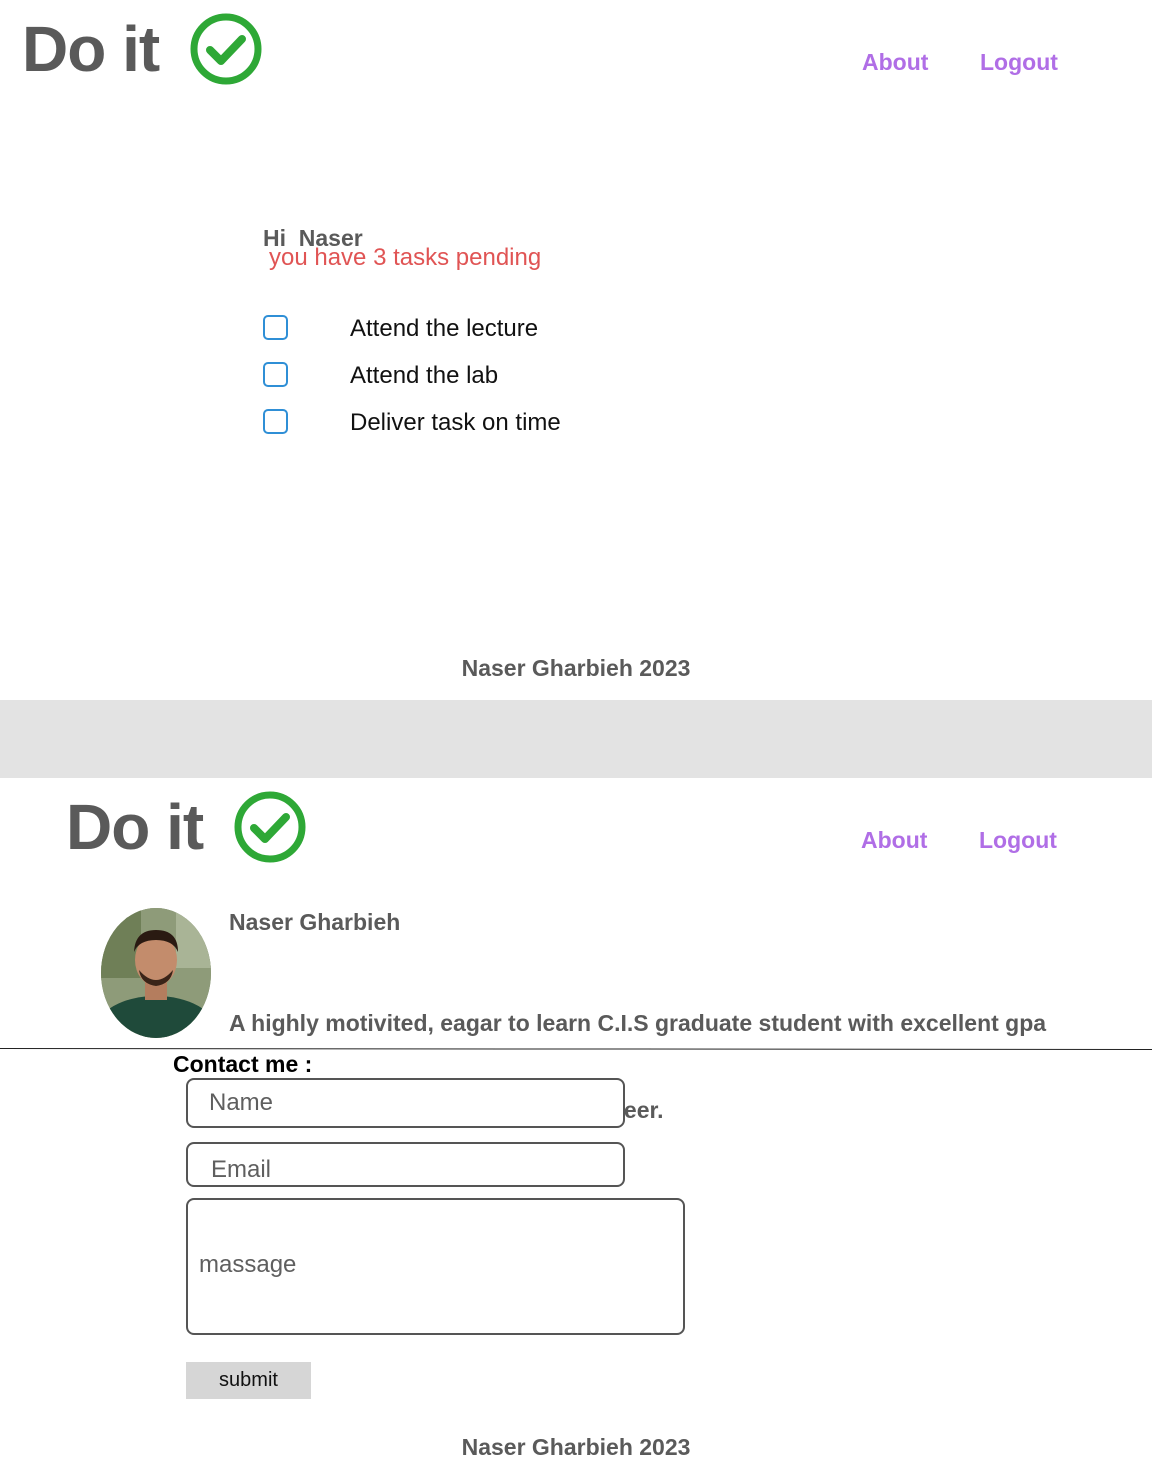  What do you see at coordinates (405, 257) in the screenshot?
I see `pending-tasks-message: you have 3 tasks pending` at bounding box center [405, 257].